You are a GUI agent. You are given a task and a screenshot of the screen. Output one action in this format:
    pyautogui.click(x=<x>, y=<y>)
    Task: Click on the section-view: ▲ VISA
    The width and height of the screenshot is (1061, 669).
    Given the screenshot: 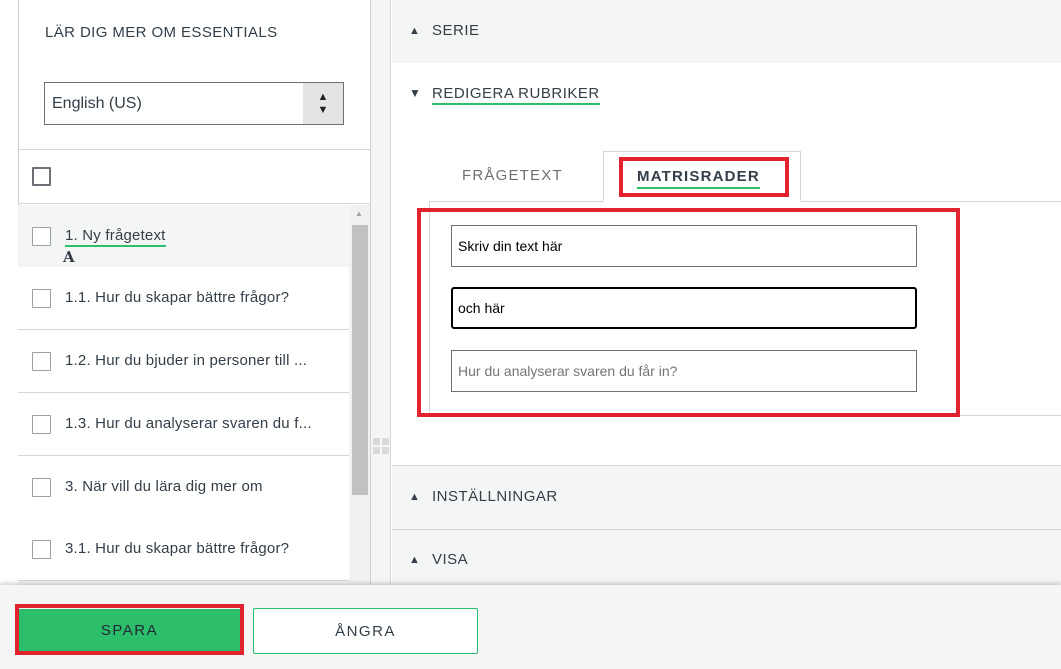 What is the action you would take?
    pyautogui.click(x=726, y=557)
    